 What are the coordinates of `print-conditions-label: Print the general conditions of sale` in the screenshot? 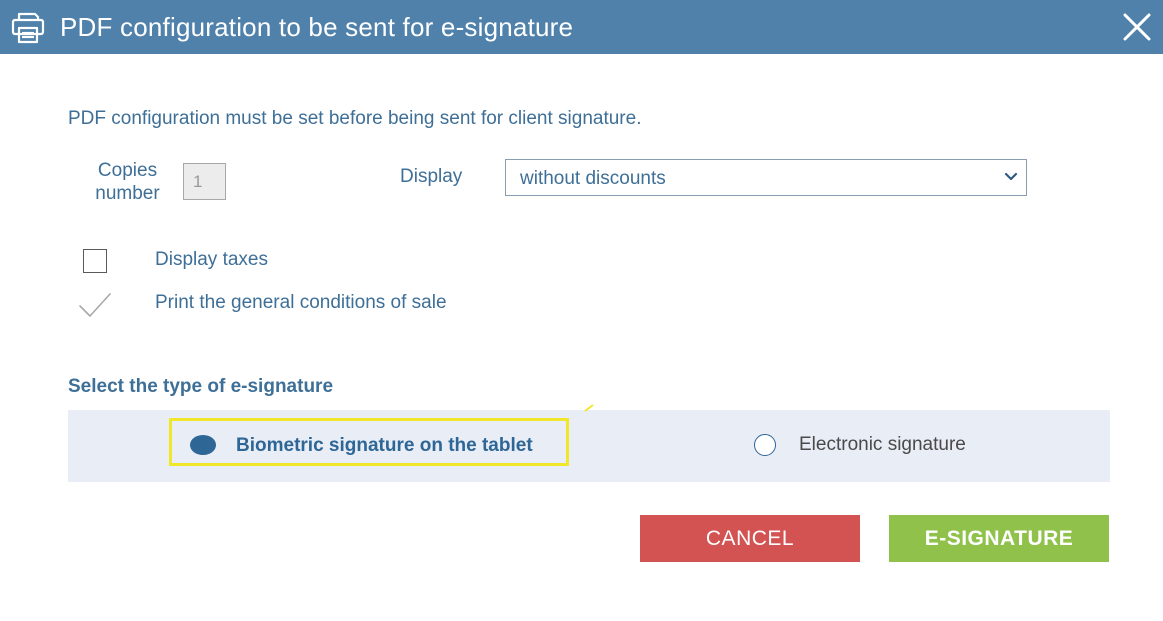 It's located at (301, 302).